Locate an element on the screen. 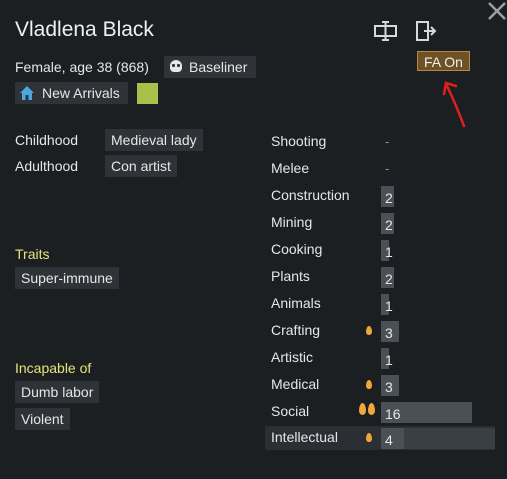 The width and height of the screenshot is (507, 479). skill-level: 4 is located at coordinates (389, 440).